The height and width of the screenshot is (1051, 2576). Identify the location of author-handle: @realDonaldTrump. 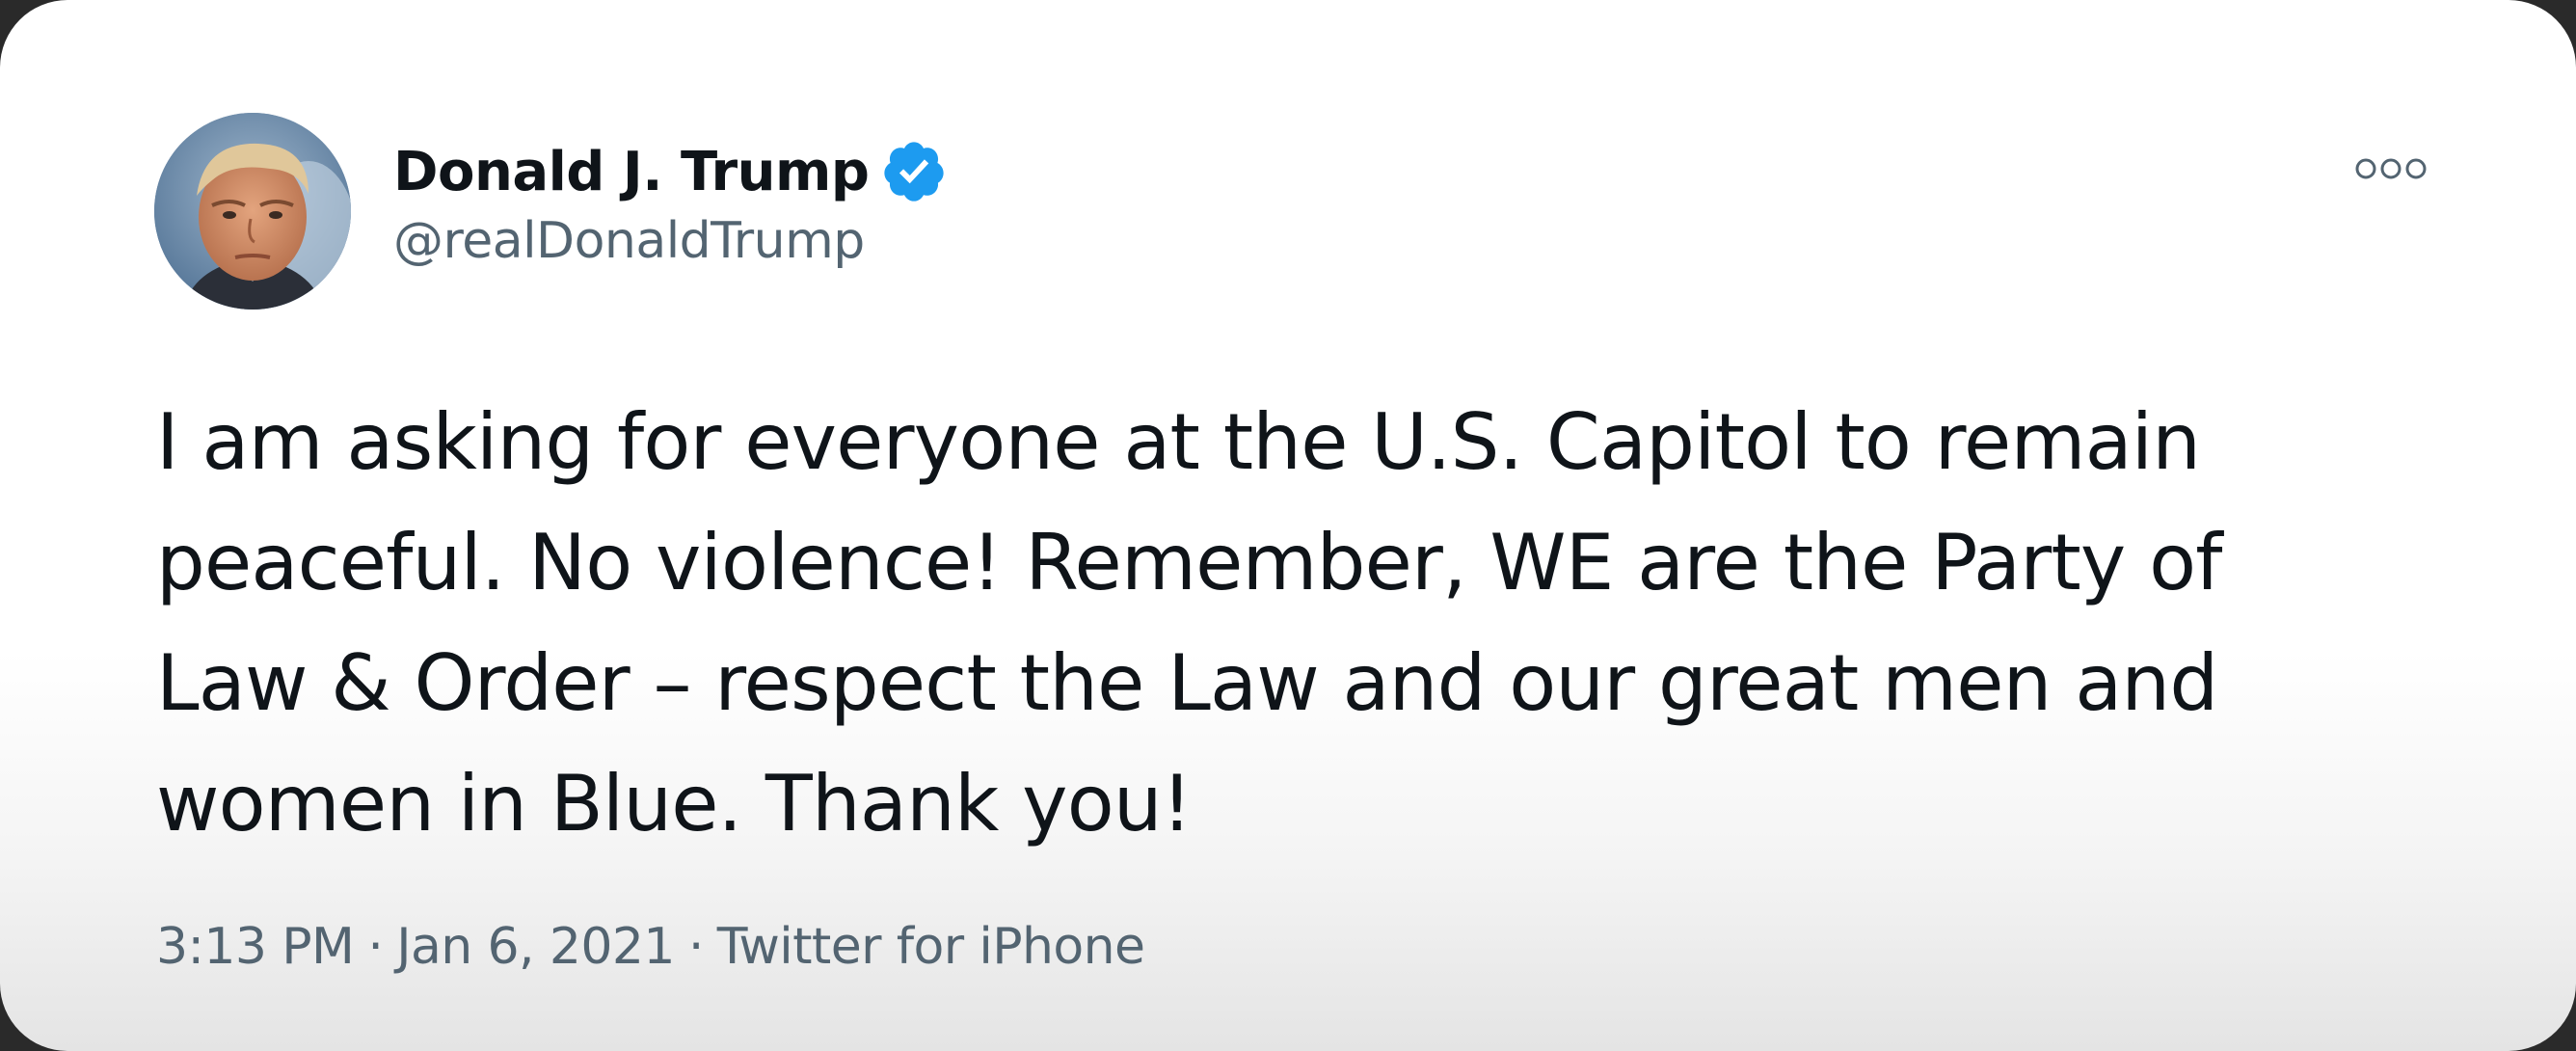
(671, 241).